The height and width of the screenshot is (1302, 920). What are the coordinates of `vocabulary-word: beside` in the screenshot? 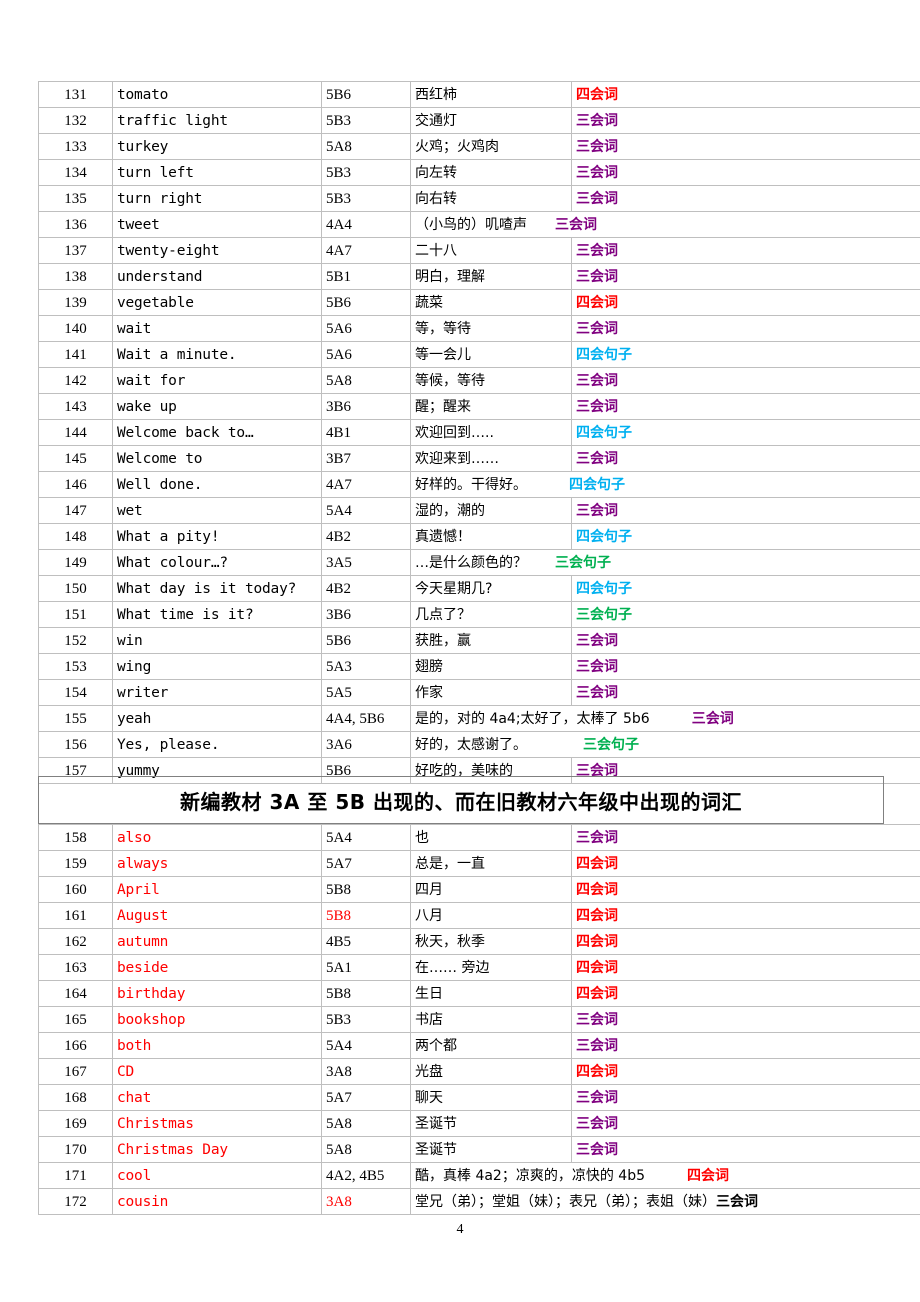 It's located at (217, 967).